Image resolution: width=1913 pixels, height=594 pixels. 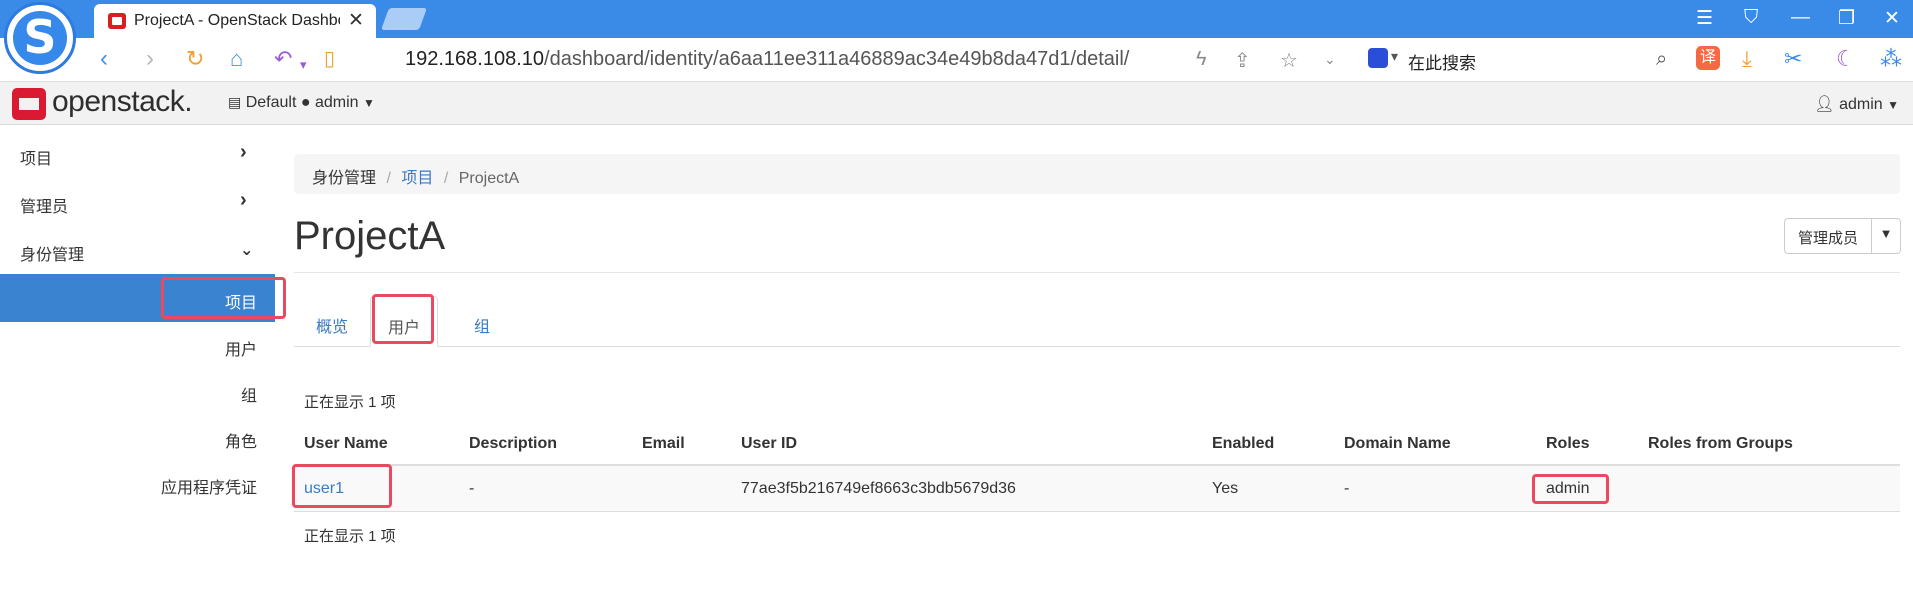 What do you see at coordinates (1097, 321) in the screenshot?
I see `detail-tabs: 概览 用户 组` at bounding box center [1097, 321].